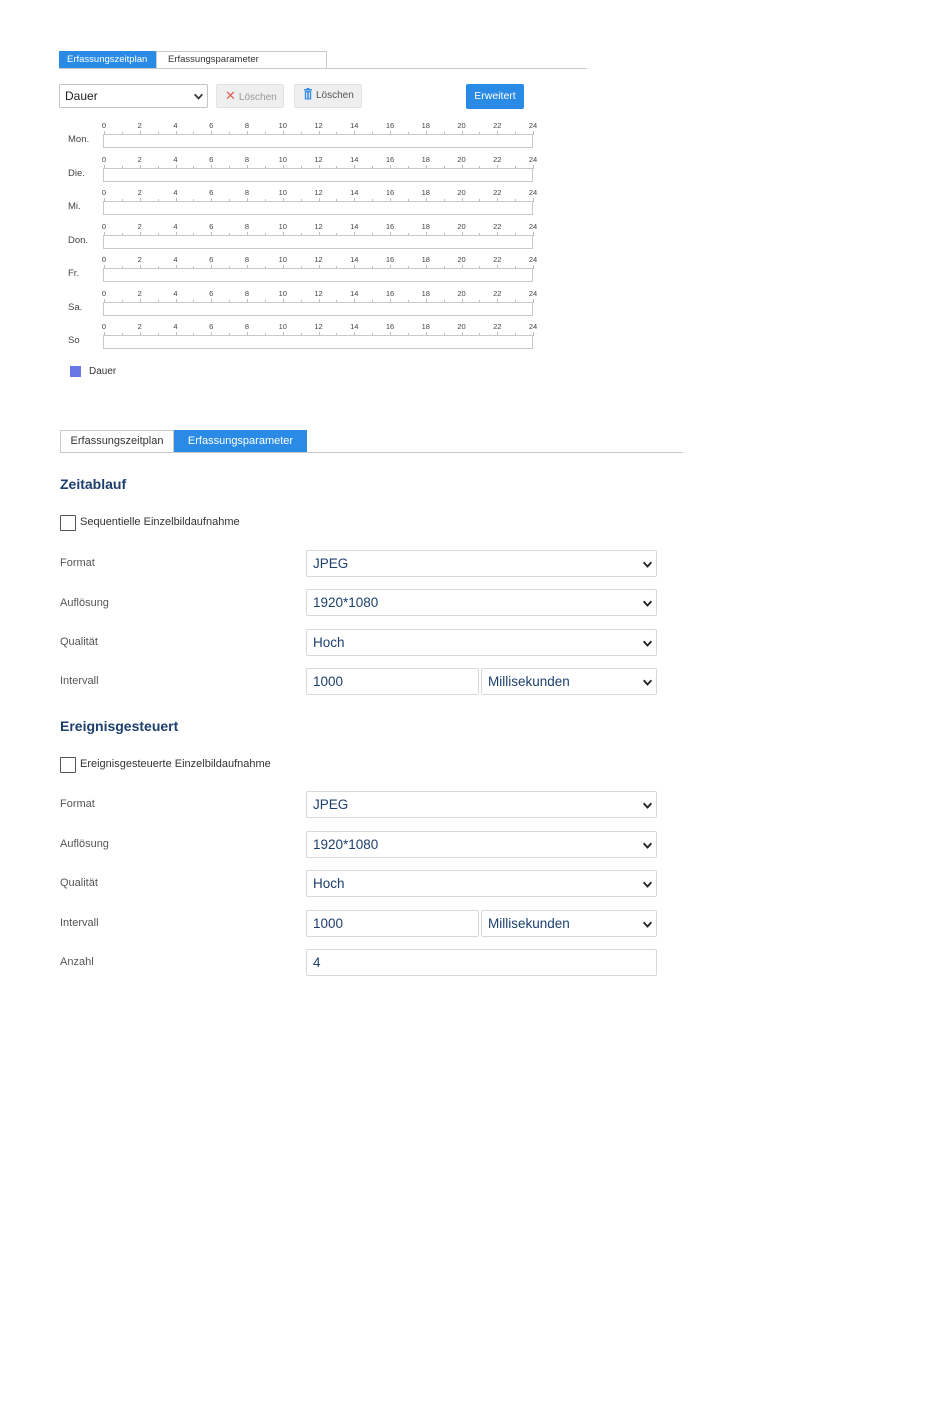  I want to click on day-label: So, so click(74, 340).